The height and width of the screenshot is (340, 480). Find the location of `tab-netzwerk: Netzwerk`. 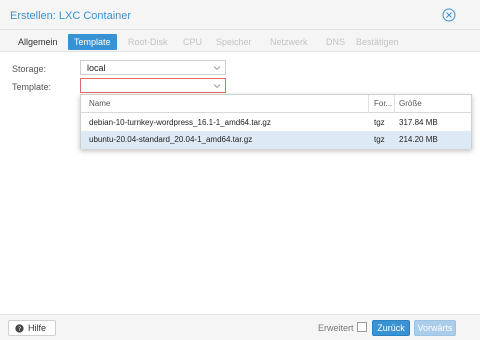

tab-netzwerk: Netzwerk is located at coordinates (289, 42).